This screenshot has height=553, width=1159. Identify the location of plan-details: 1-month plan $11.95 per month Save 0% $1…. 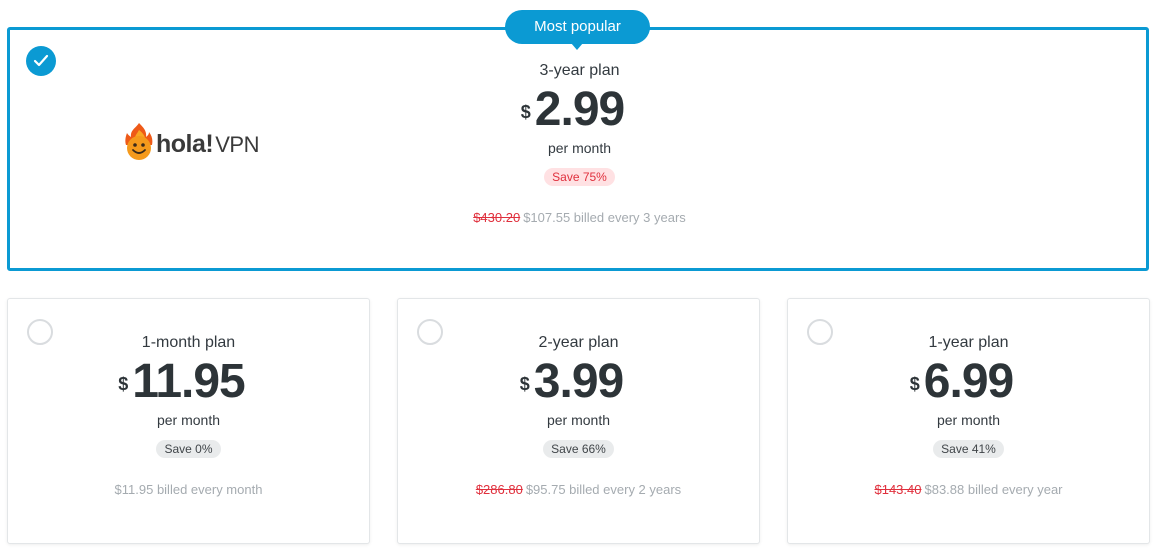
(188, 415).